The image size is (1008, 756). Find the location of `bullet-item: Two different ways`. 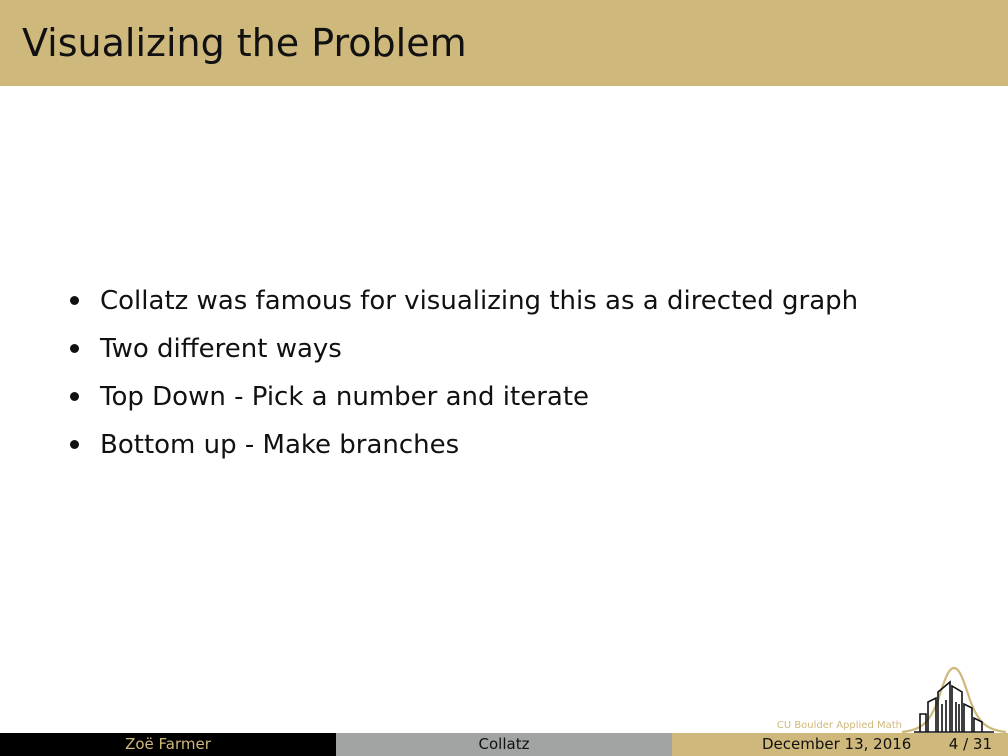

bullet-item: Two different ways is located at coordinates (514, 352).